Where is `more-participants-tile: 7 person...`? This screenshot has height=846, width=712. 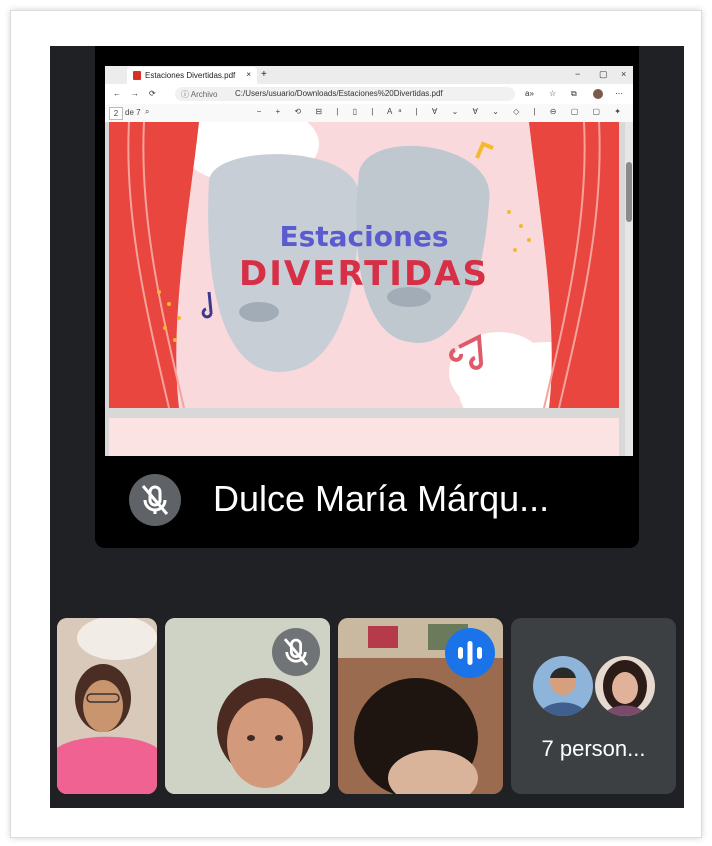
more-participants-tile: 7 person... is located at coordinates (593, 706).